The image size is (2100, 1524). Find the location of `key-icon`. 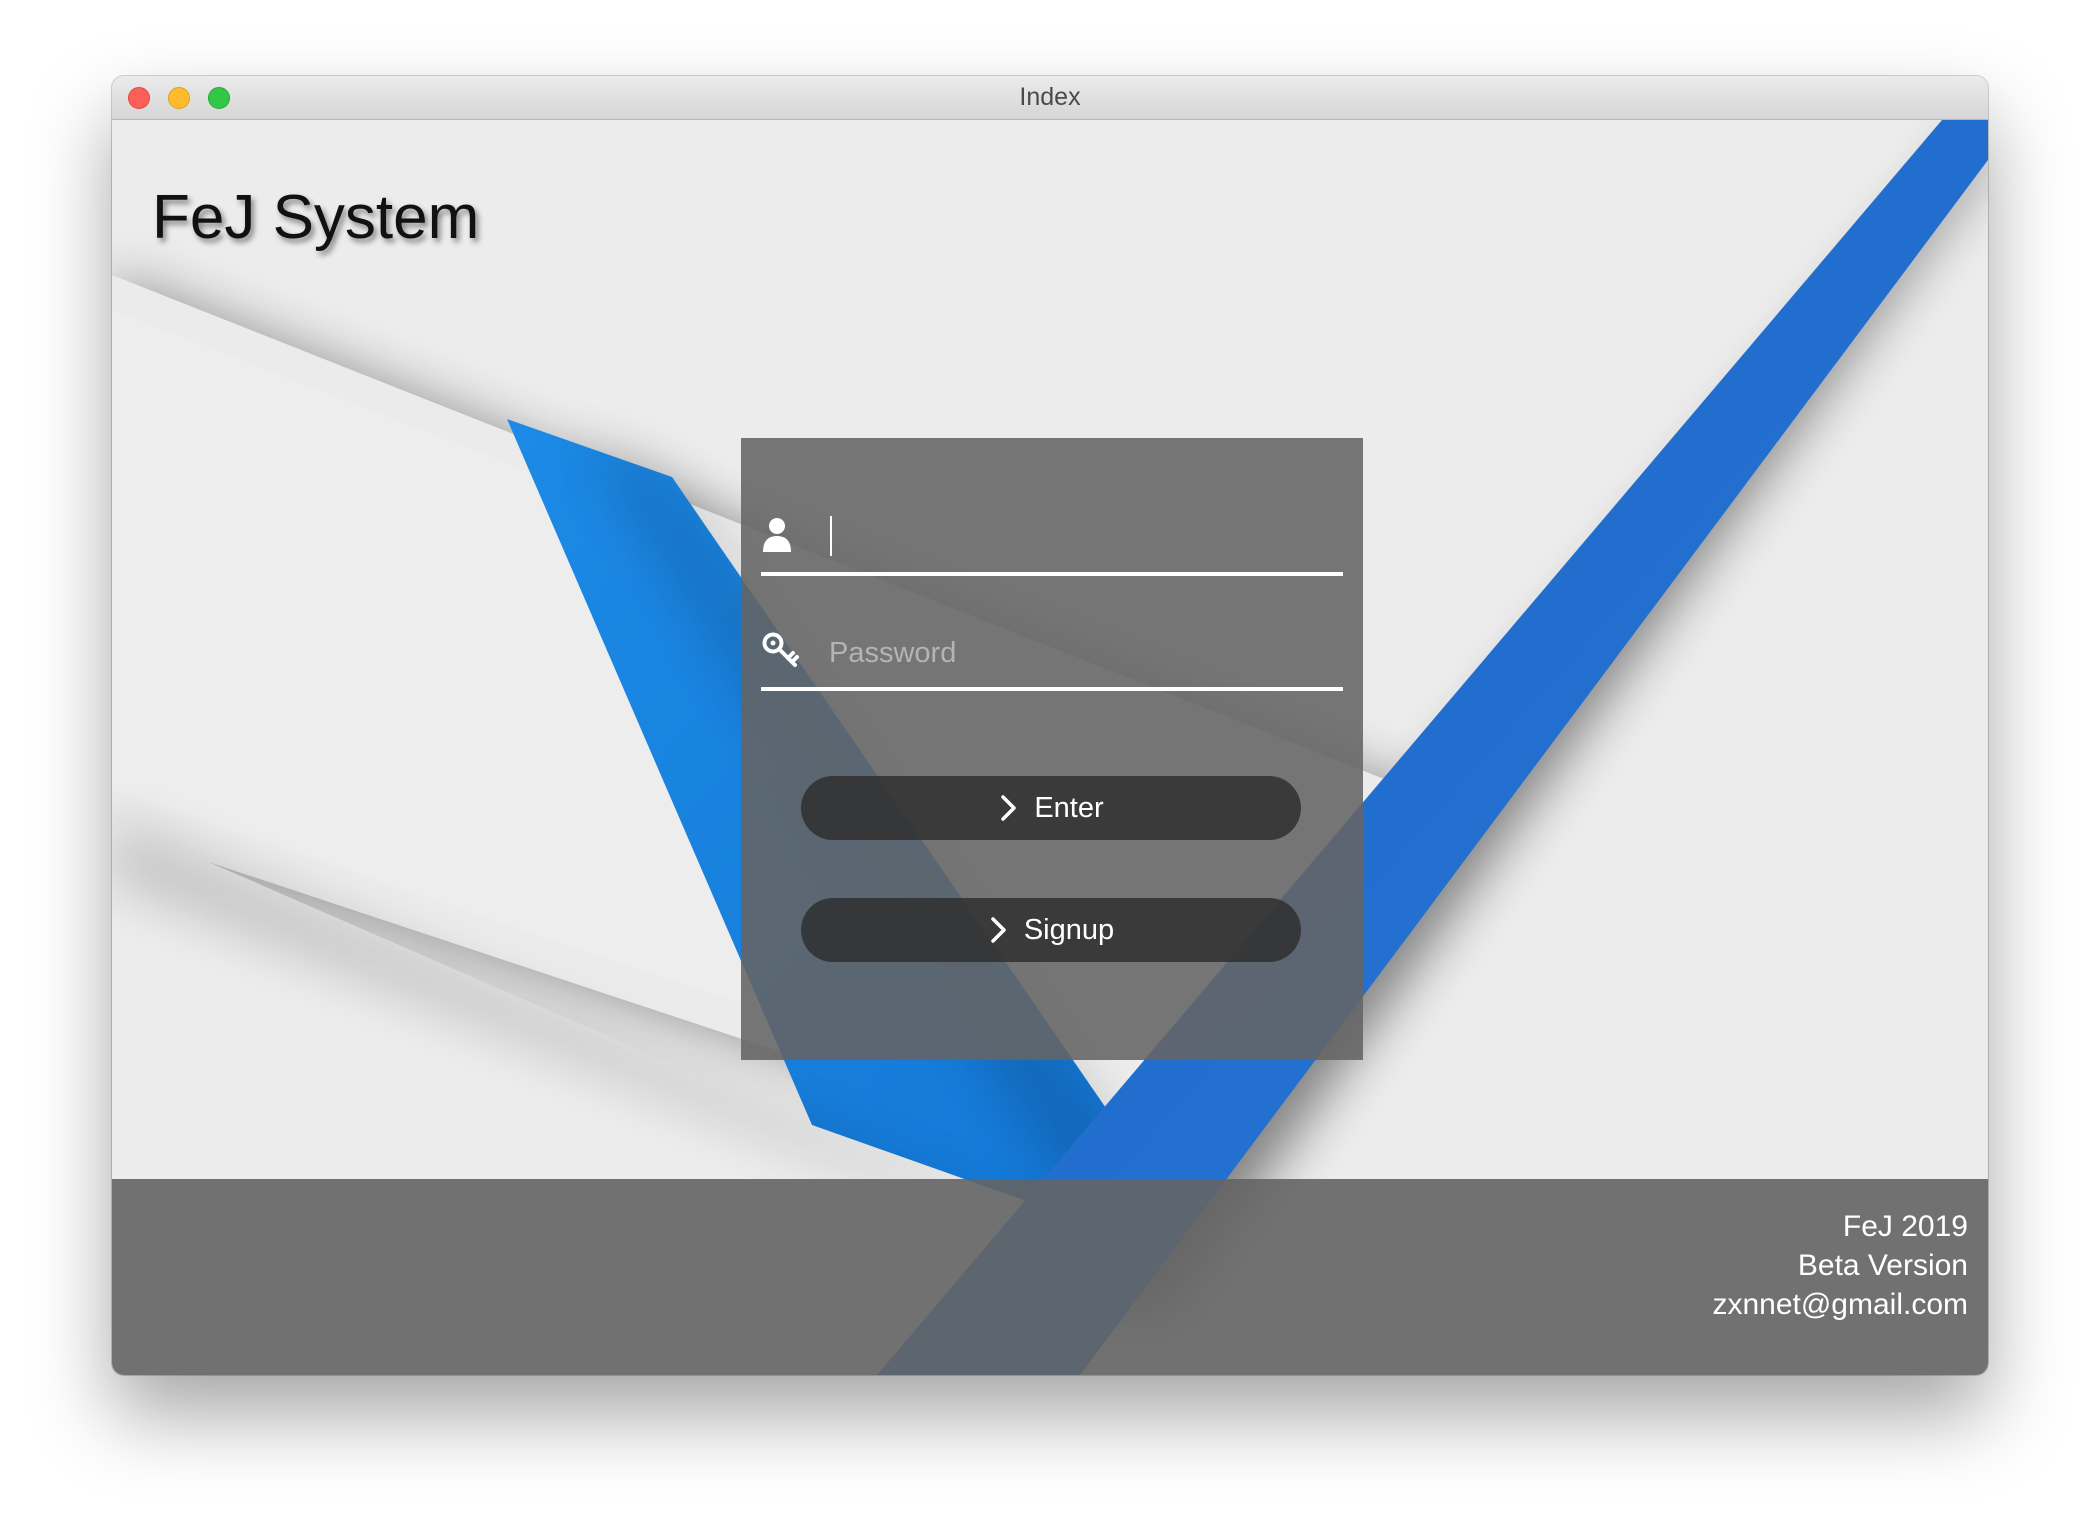

key-icon is located at coordinates (782, 652).